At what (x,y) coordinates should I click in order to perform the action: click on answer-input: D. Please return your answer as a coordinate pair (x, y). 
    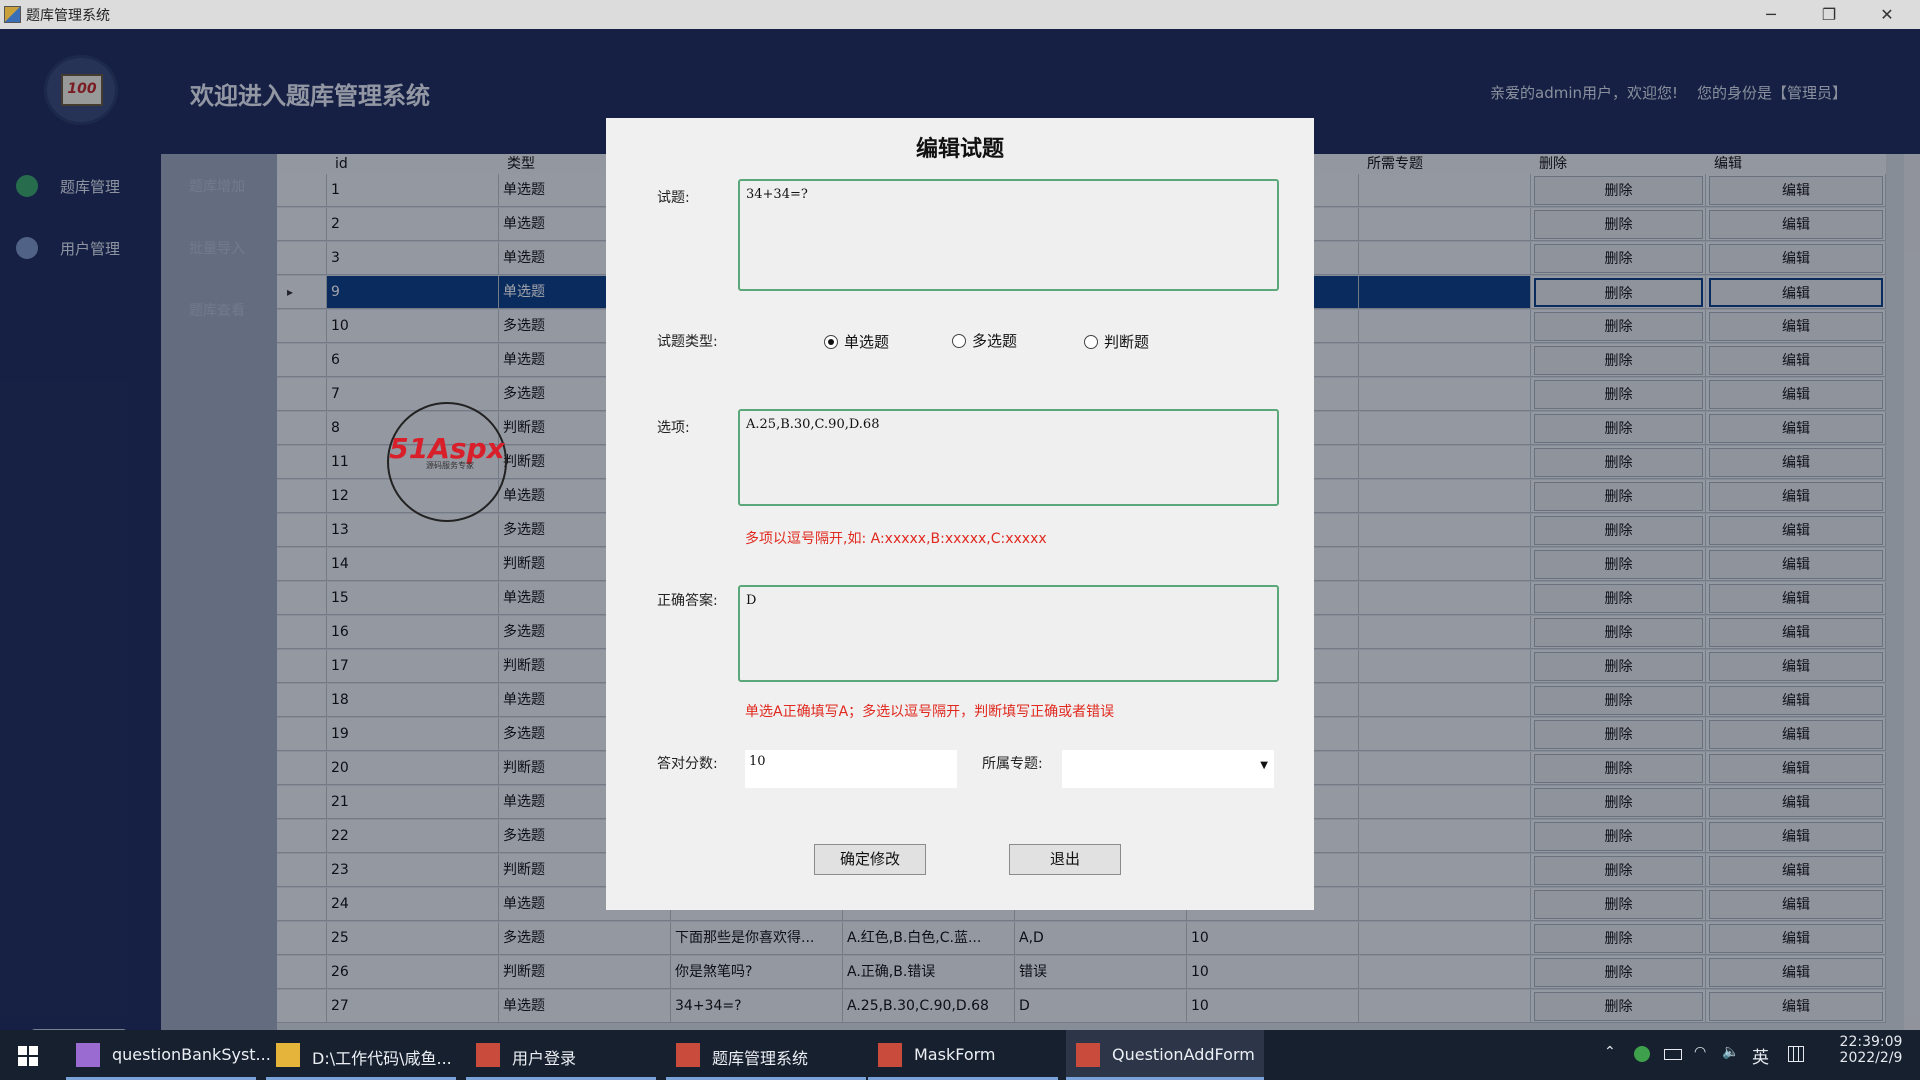
    Looking at the image, I should click on (1008, 633).